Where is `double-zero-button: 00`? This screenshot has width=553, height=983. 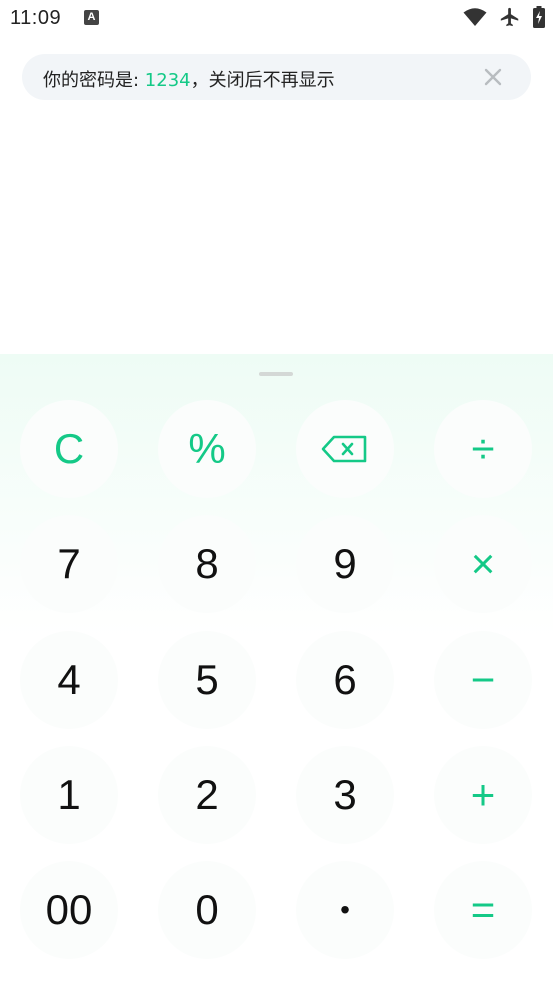
double-zero-button: 00 is located at coordinates (69, 910).